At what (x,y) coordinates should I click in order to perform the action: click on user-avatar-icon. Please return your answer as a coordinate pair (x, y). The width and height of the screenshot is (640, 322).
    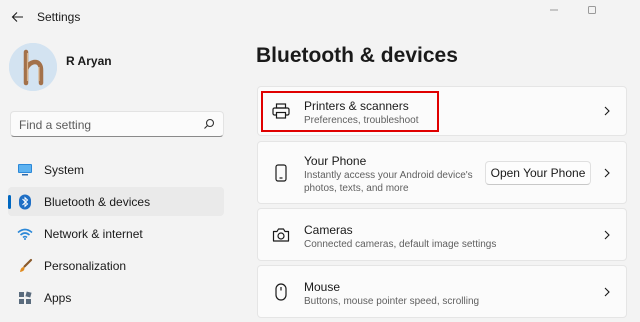
    Looking at the image, I should click on (33, 67).